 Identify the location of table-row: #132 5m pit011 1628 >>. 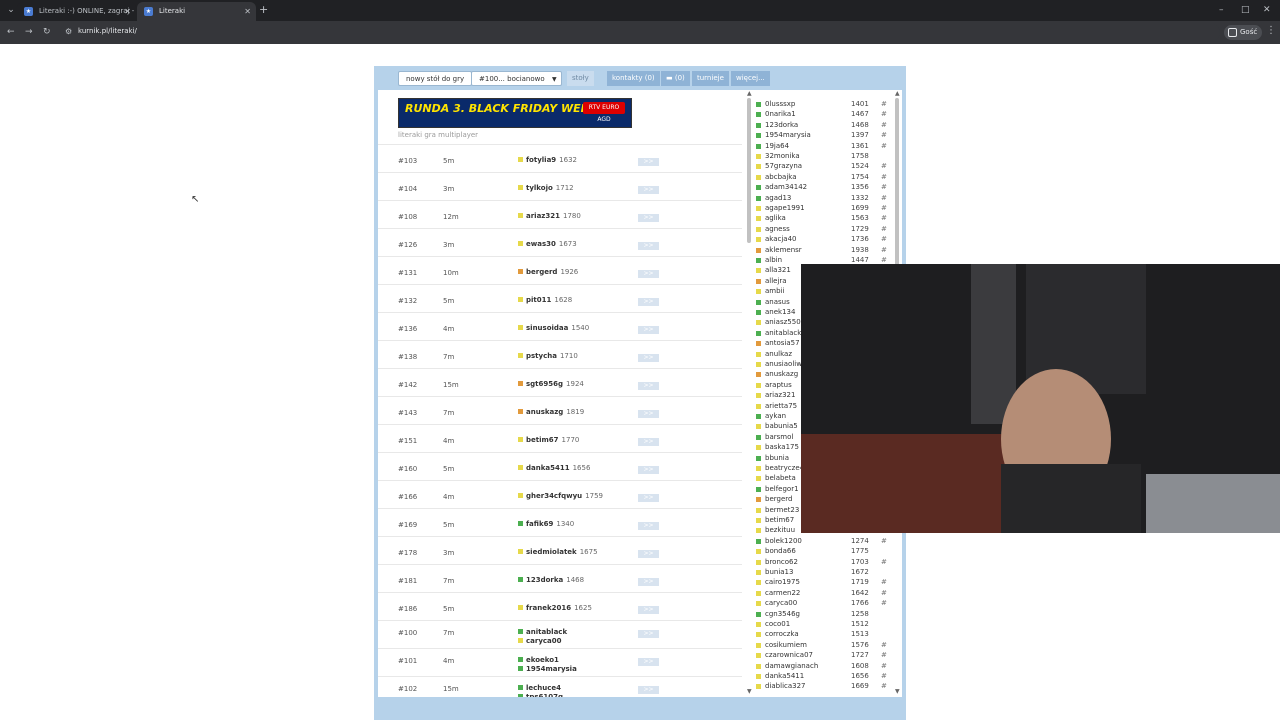
(560, 298).